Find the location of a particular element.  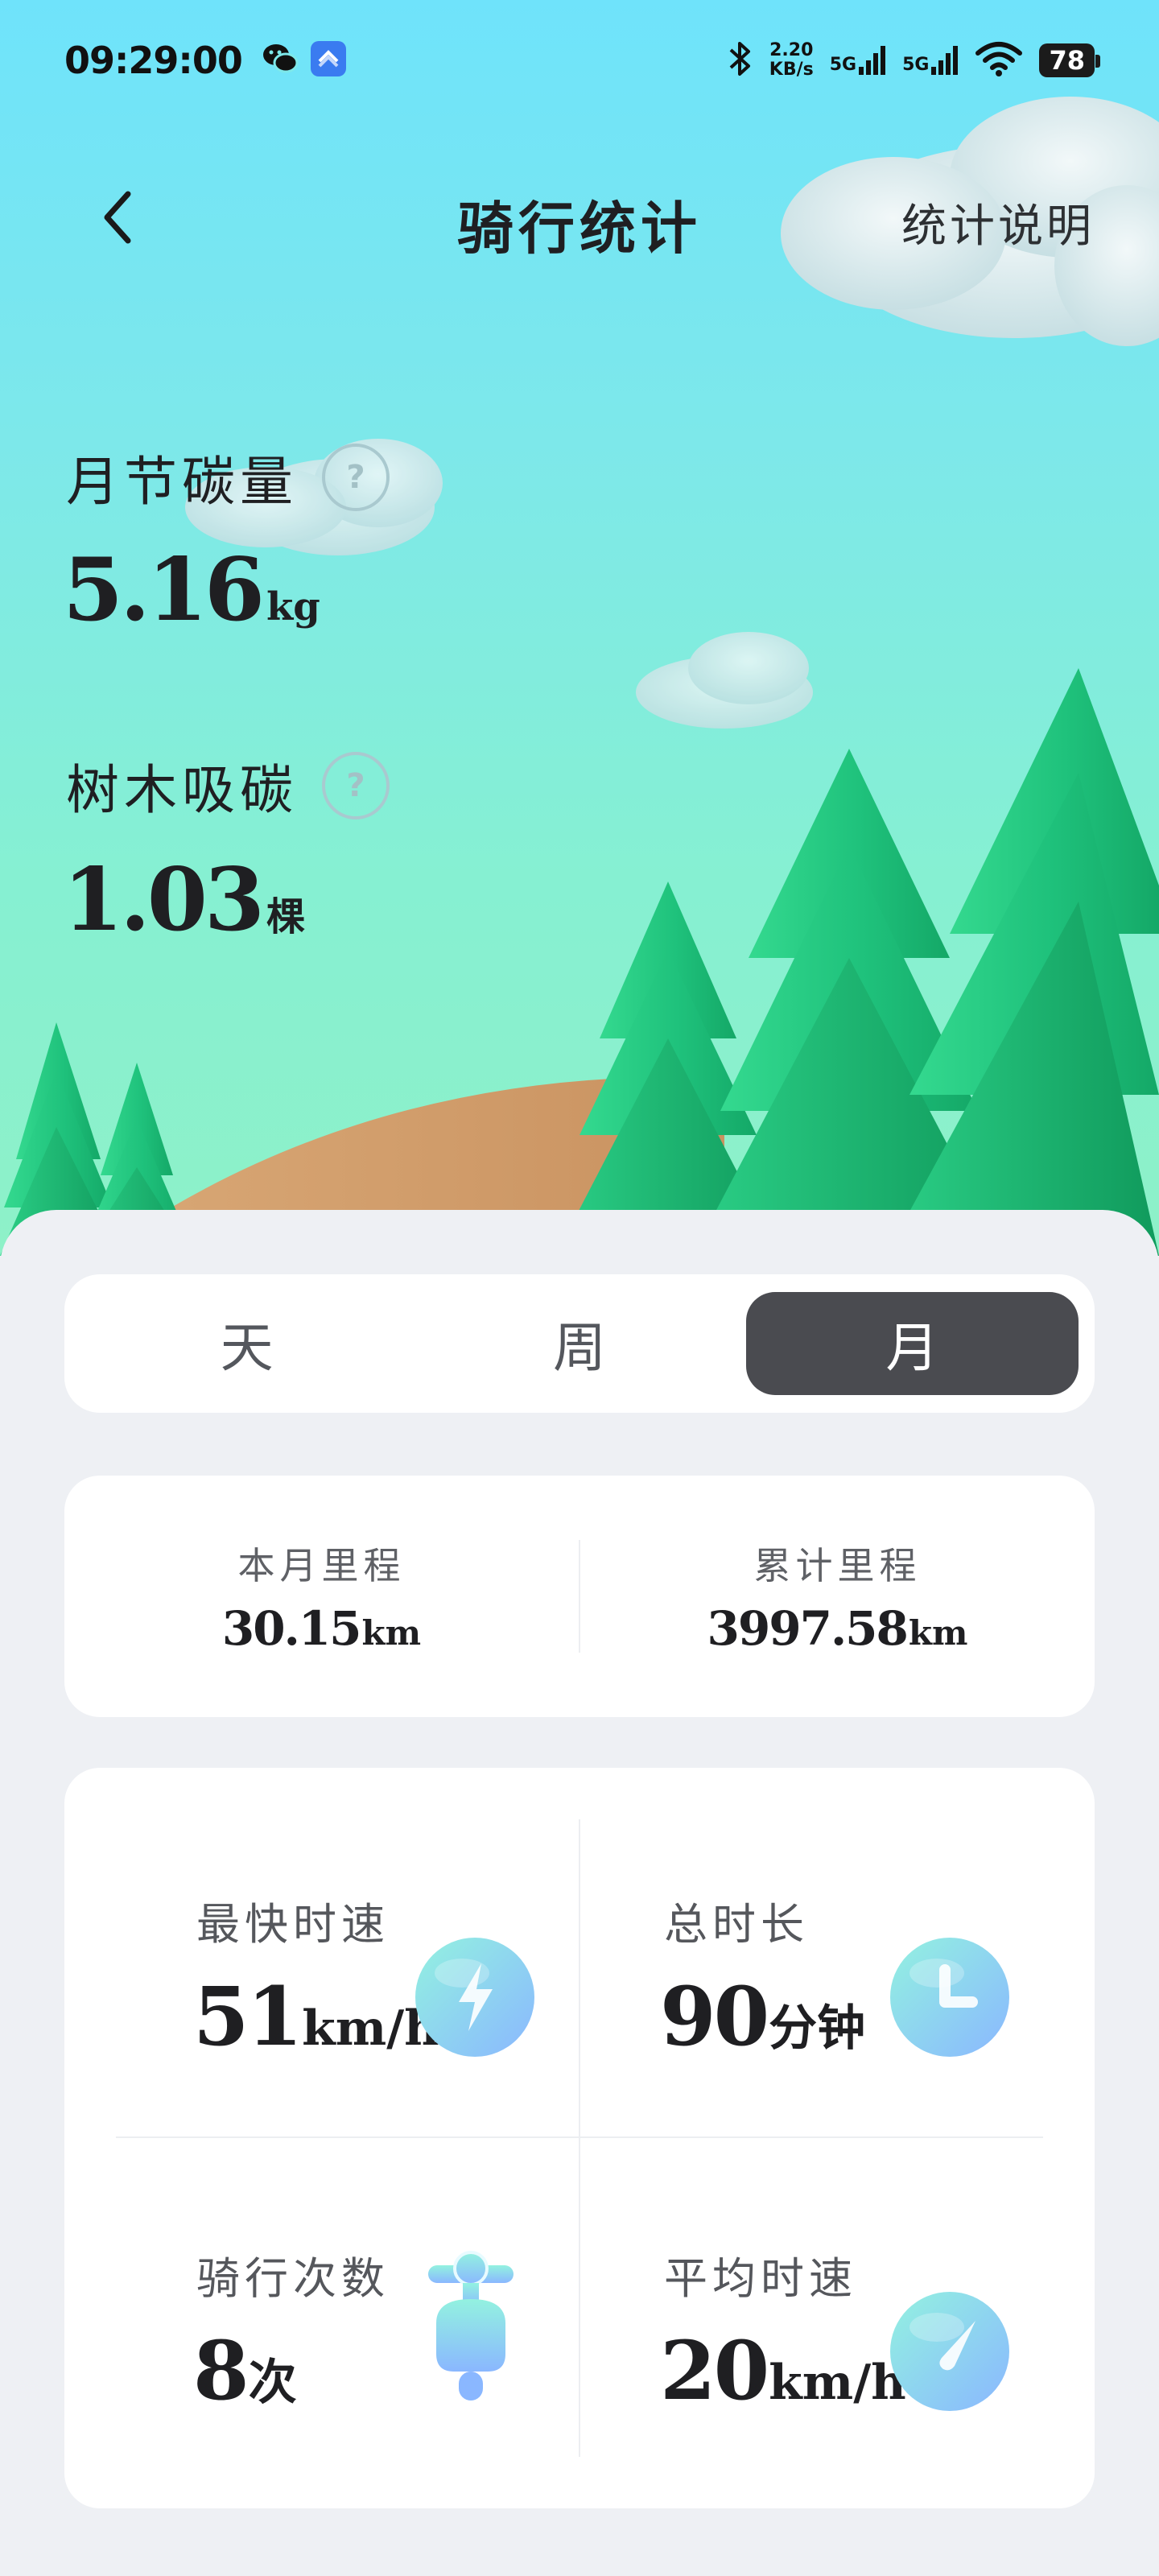

signal-1: 5G is located at coordinates (858, 60).